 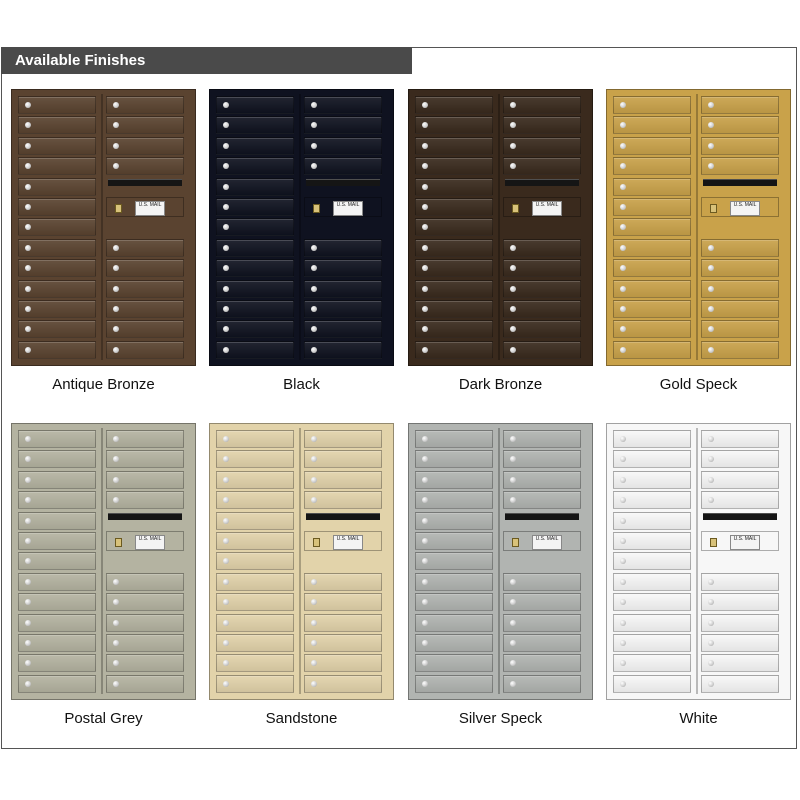 What do you see at coordinates (145, 516) in the screenshot?
I see `outgoing-mail-slot` at bounding box center [145, 516].